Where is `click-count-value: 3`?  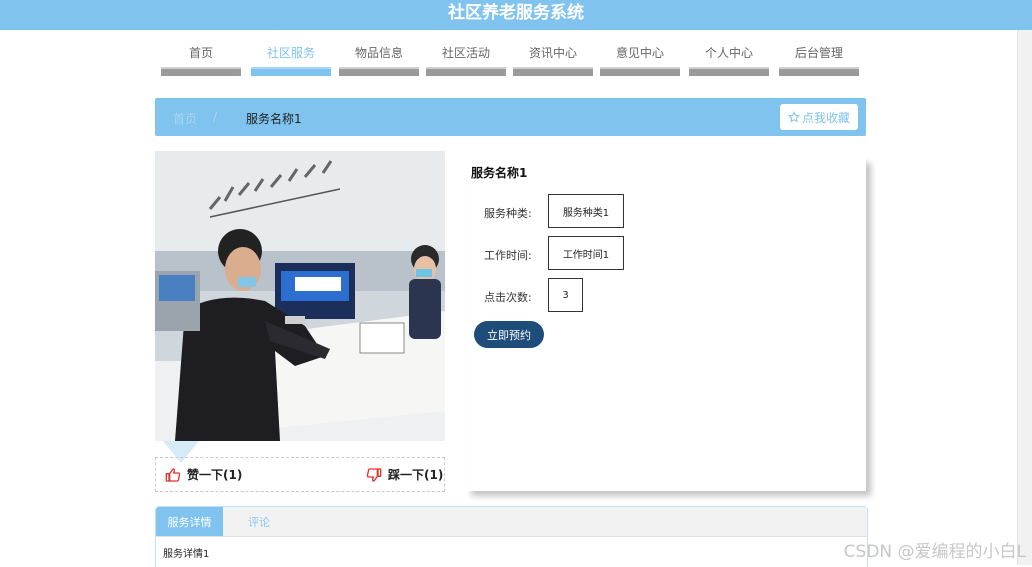 click-count-value: 3 is located at coordinates (565, 295).